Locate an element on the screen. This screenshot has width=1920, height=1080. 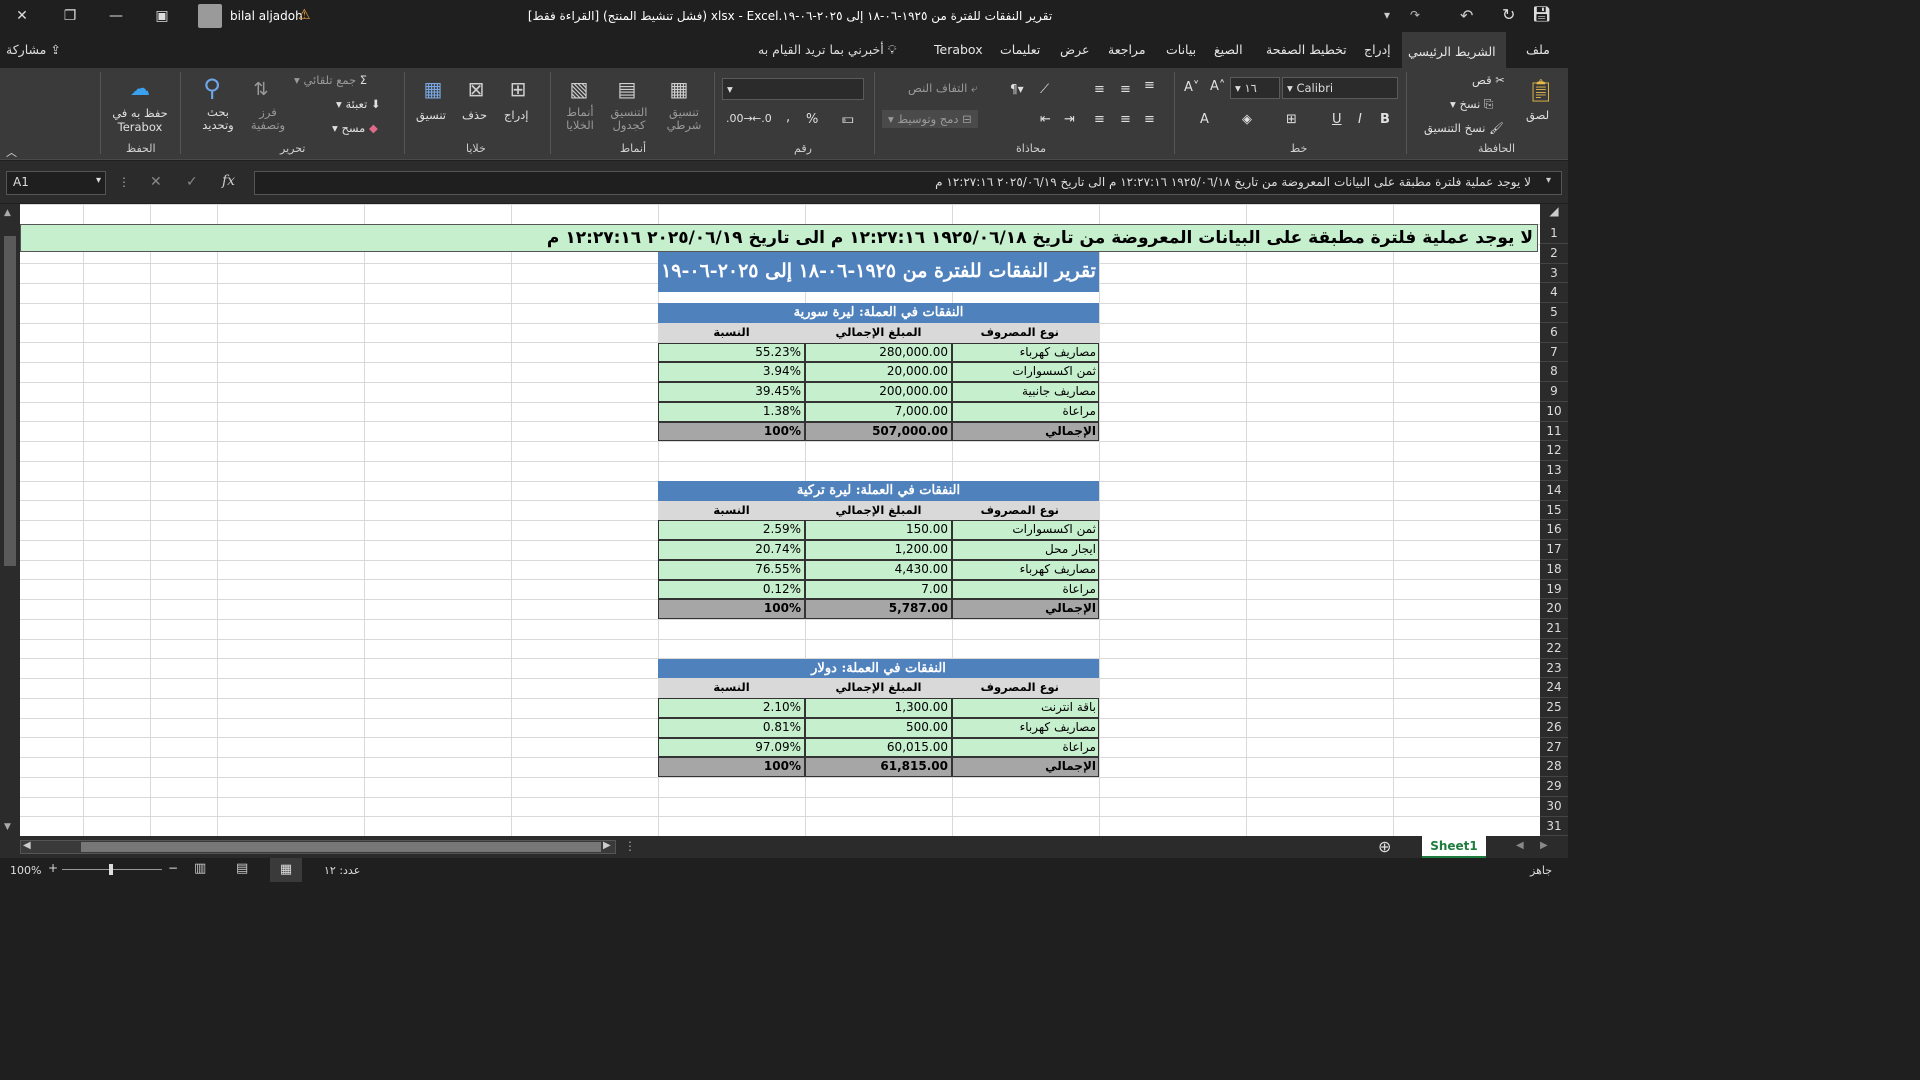
italic-icon: I is located at coordinates (1360, 119).